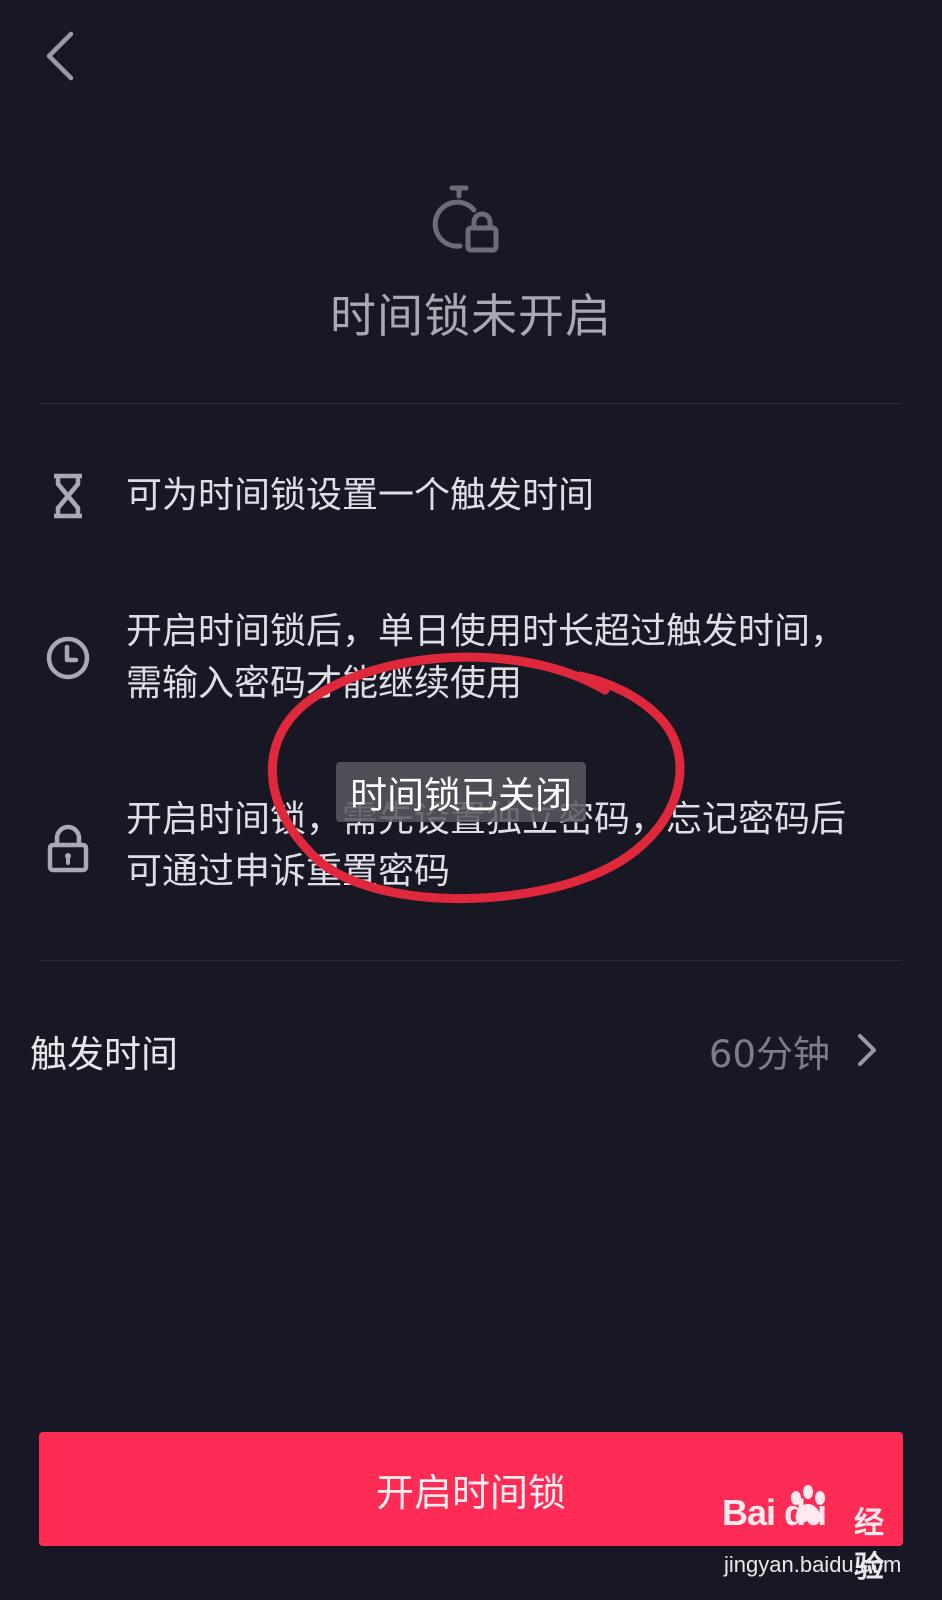 This screenshot has width=942, height=1600. Describe the element at coordinates (471, 403) in the screenshot. I see `divider-top` at that location.